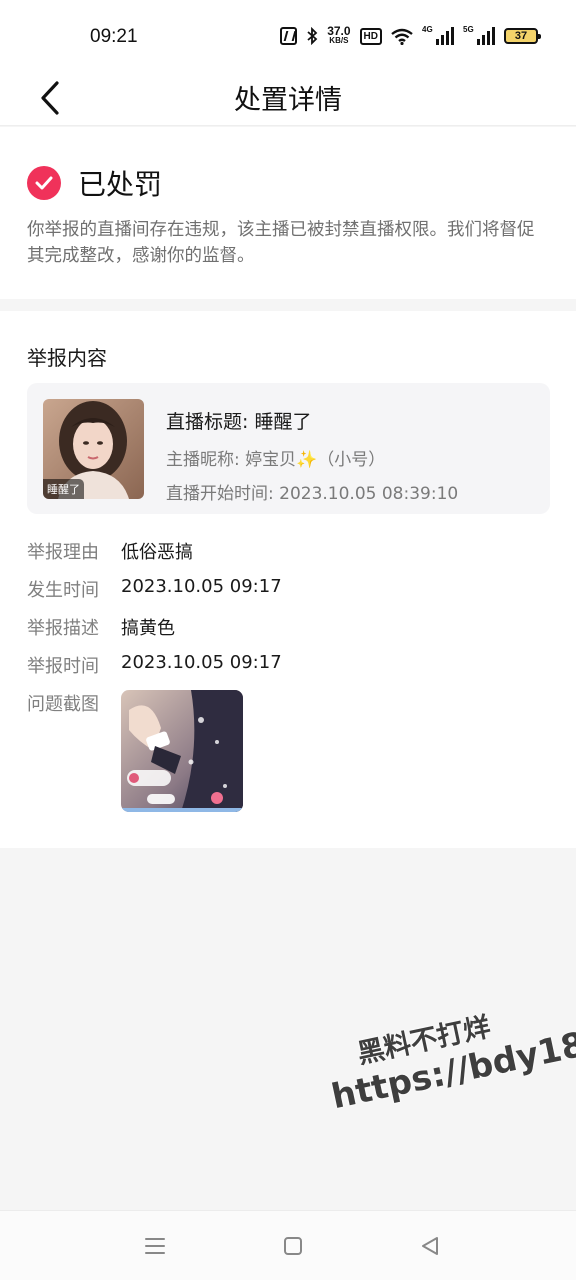  I want to click on nfc-icon, so click(289, 36).